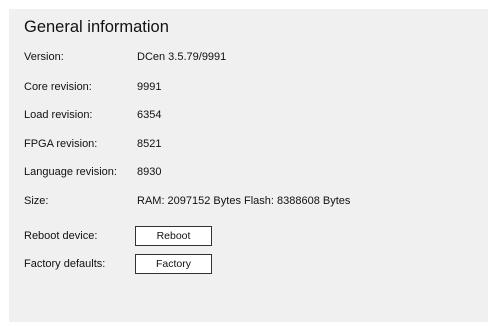 This screenshot has height=327, width=494. What do you see at coordinates (70, 172) in the screenshot?
I see `language-revision-label: Language revision:` at bounding box center [70, 172].